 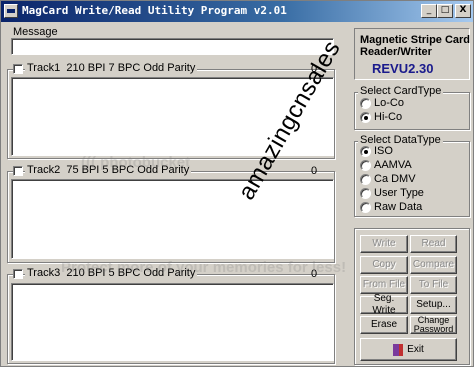 I want to click on cardtype-label-loco: Lo-Co, so click(x=389, y=103).